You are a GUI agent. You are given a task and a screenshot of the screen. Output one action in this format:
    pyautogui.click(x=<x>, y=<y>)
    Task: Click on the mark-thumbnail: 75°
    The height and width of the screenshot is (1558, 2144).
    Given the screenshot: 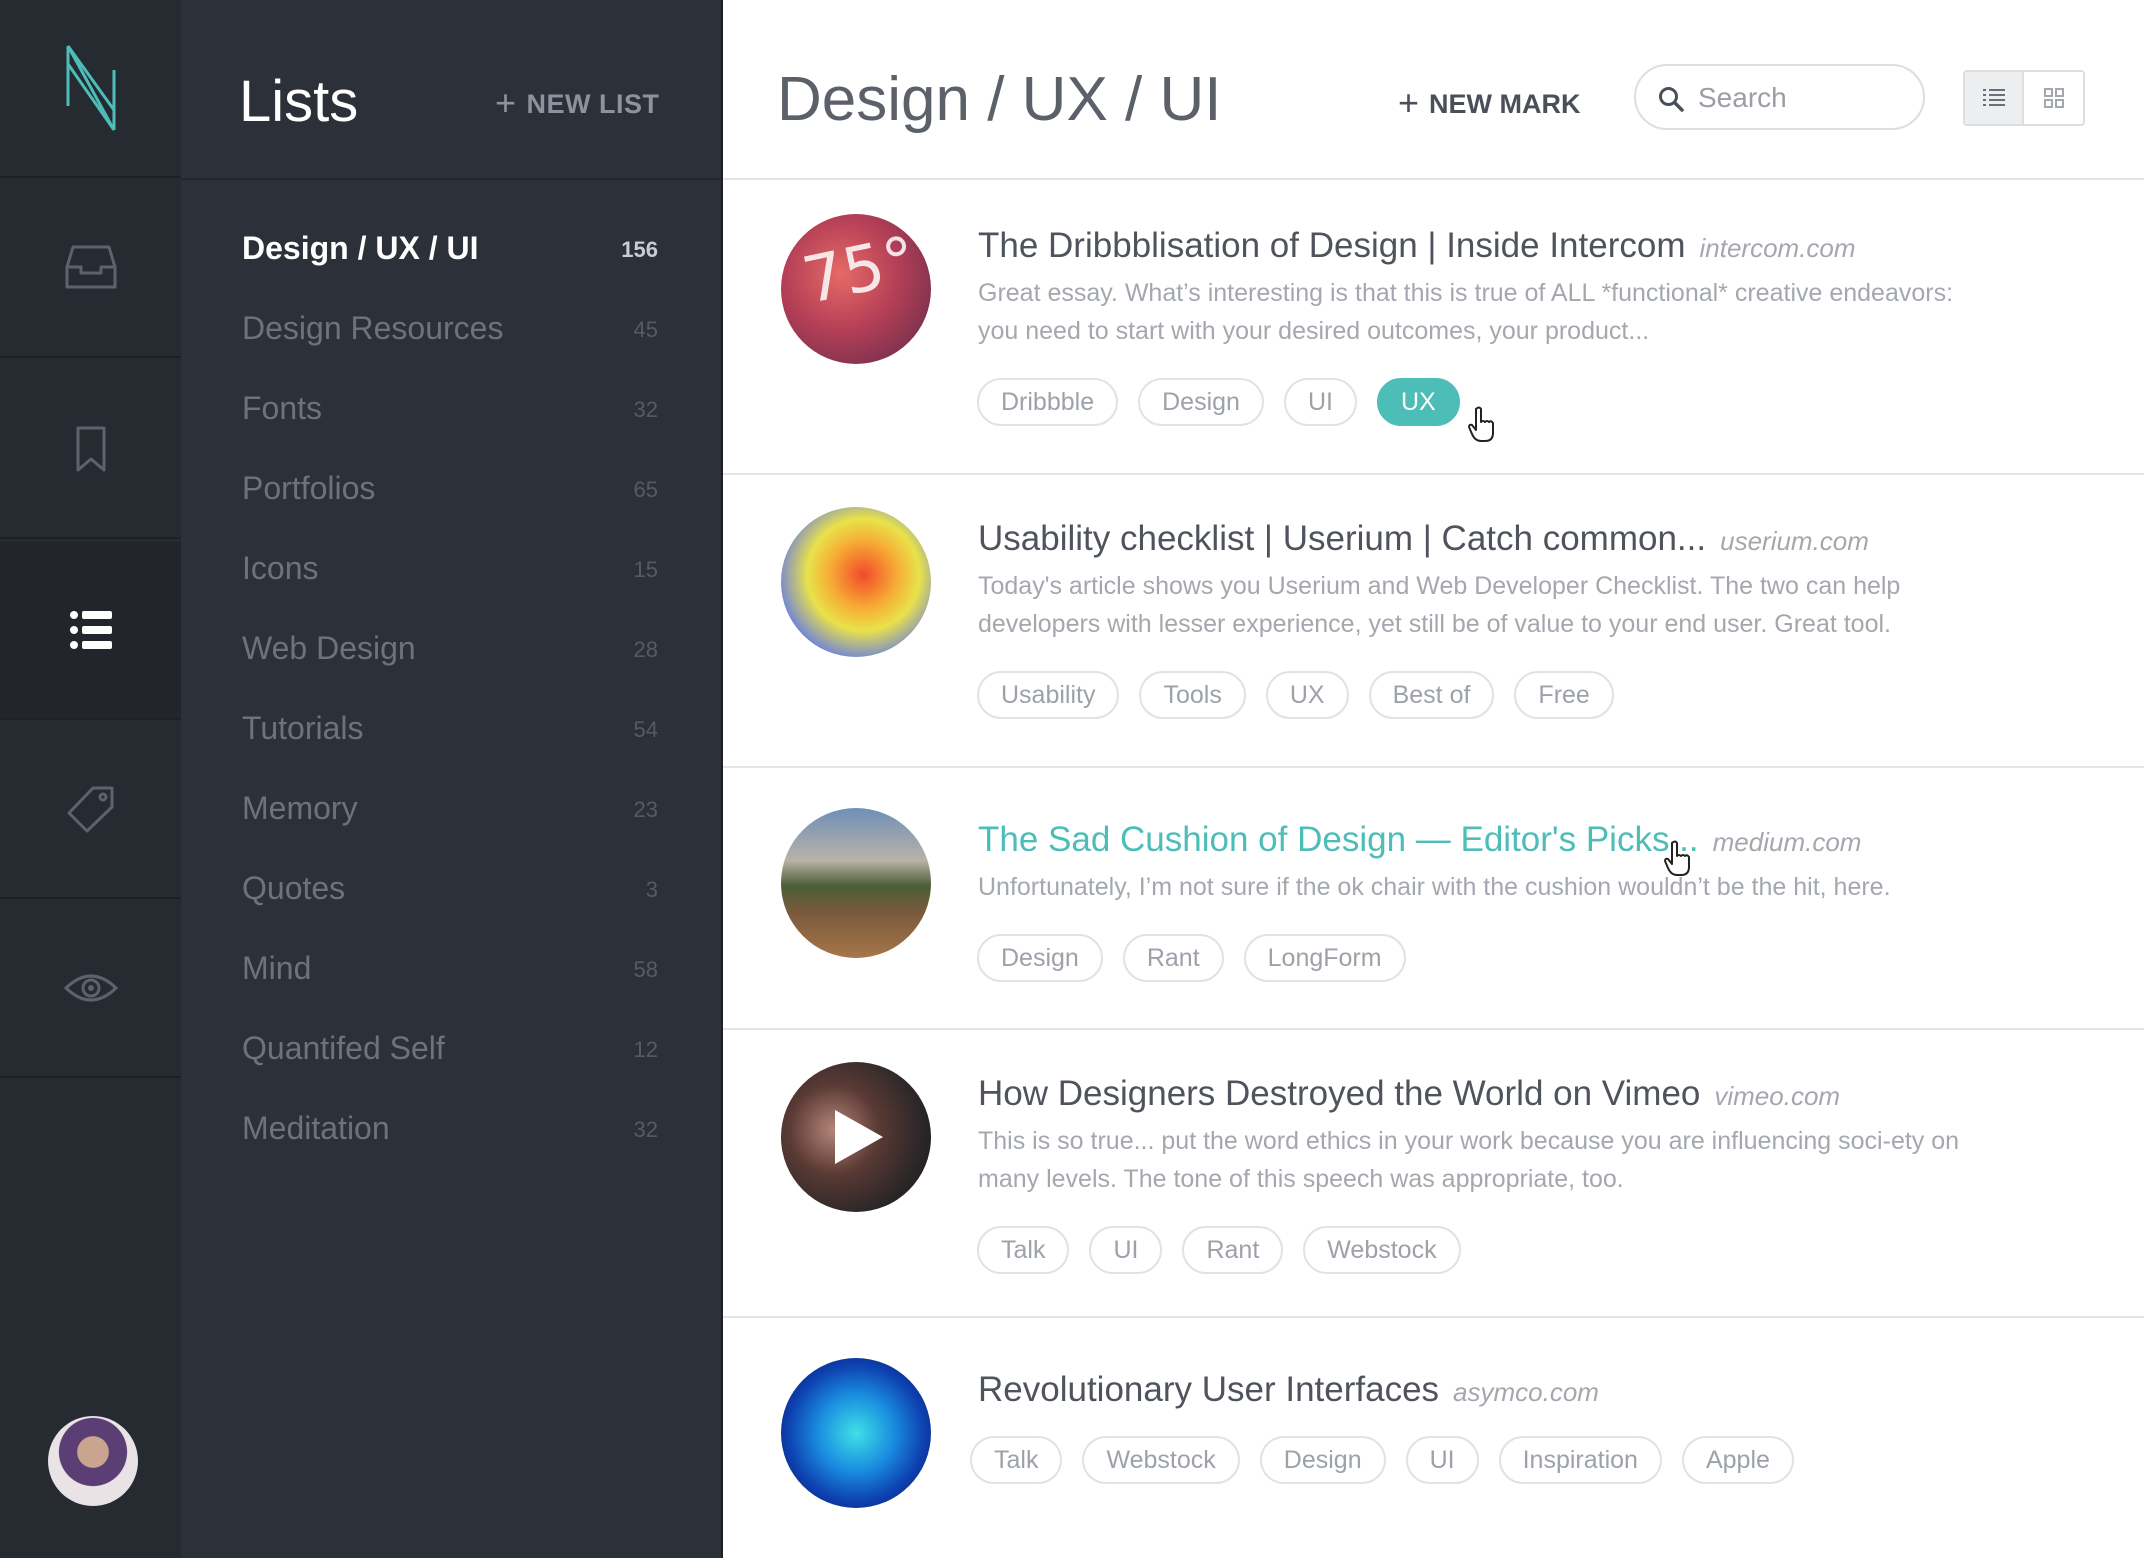 What is the action you would take?
    pyautogui.click(x=856, y=289)
    